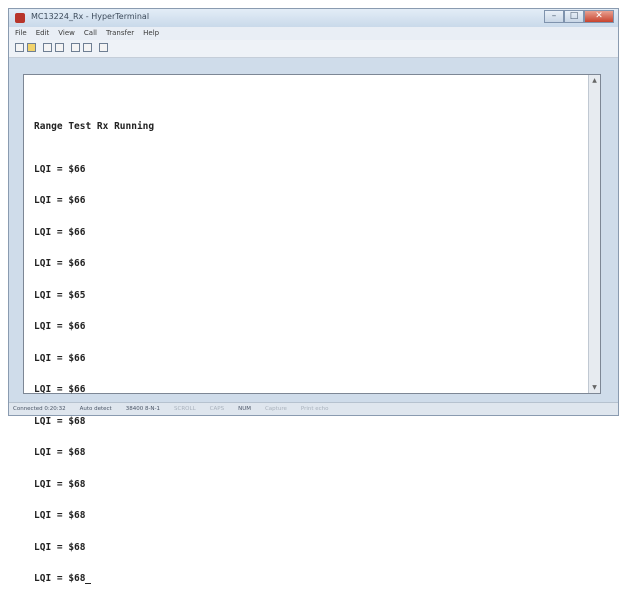  Describe the element at coordinates (120, 33) in the screenshot. I see `menu-transfer: Transfer` at that location.